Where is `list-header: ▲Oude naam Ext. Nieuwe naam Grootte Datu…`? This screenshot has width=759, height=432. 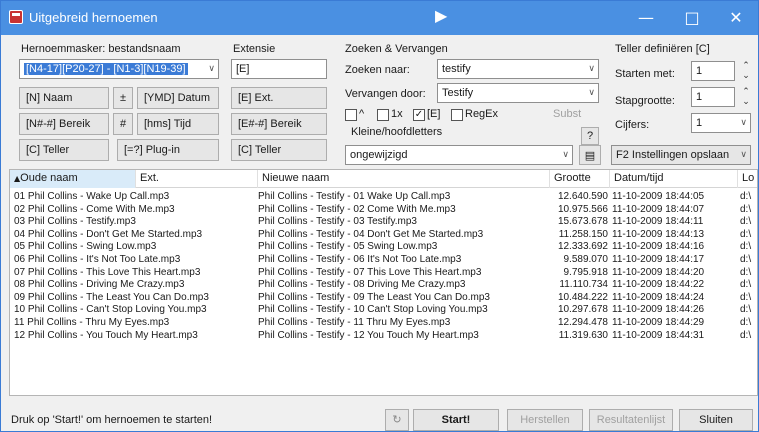
list-header: ▲Oude naam Ext. Nieuwe naam Grootte Datu… is located at coordinates (383, 179).